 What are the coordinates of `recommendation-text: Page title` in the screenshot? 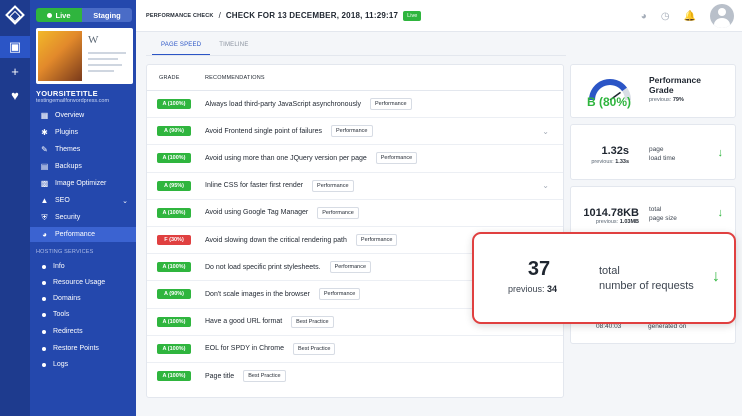 It's located at (220, 376).